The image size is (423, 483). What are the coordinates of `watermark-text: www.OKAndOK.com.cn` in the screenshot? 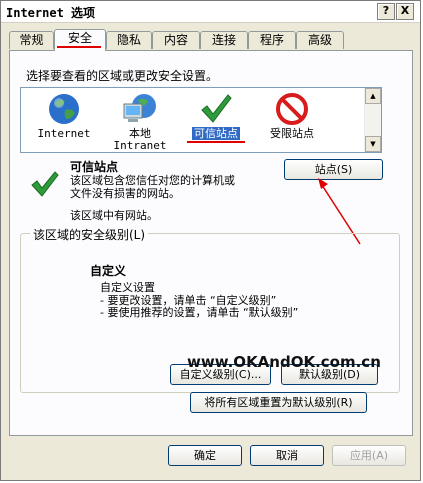 It's located at (284, 362).